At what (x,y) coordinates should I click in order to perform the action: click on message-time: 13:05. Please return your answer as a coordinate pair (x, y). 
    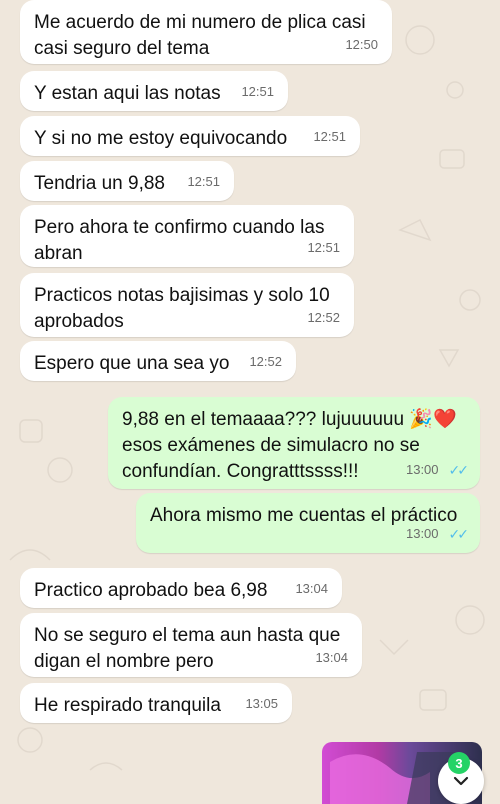
    Looking at the image, I should click on (261, 703).